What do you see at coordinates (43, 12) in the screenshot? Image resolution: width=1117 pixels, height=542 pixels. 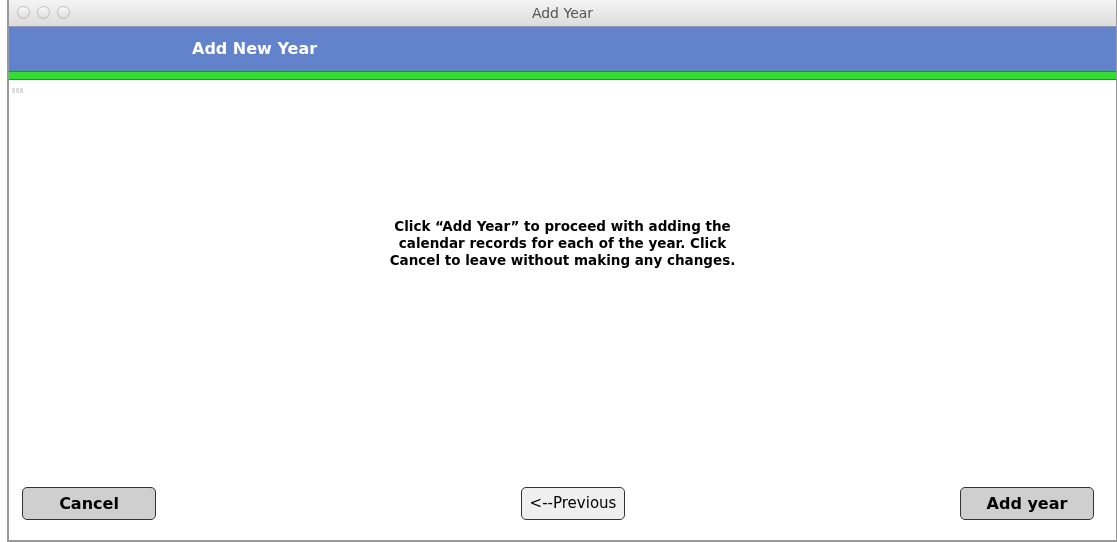 I see `minimize-icon` at bounding box center [43, 12].